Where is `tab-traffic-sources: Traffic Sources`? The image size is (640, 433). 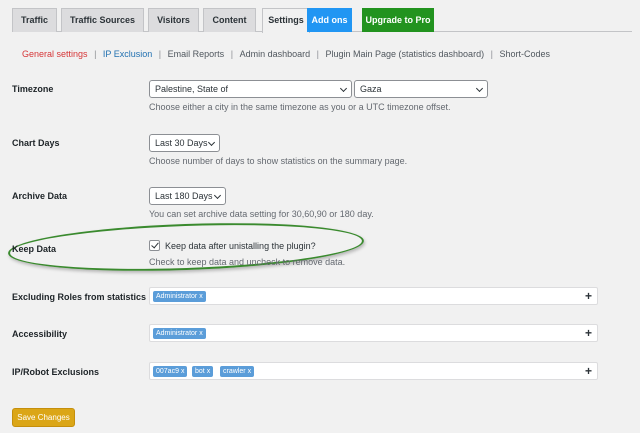
tab-traffic-sources: Traffic Sources is located at coordinates (102, 20).